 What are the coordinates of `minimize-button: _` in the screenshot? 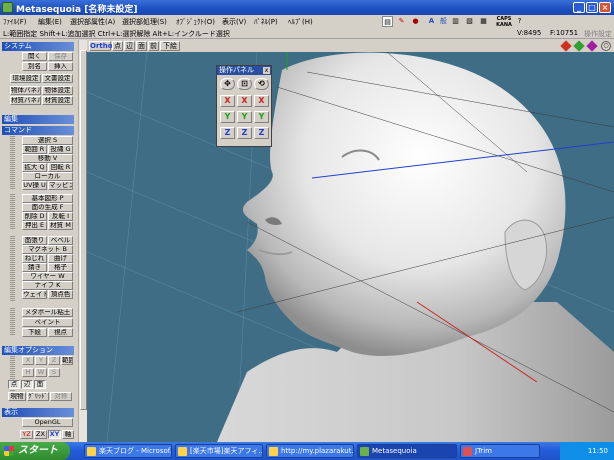 It's located at (579, 7).